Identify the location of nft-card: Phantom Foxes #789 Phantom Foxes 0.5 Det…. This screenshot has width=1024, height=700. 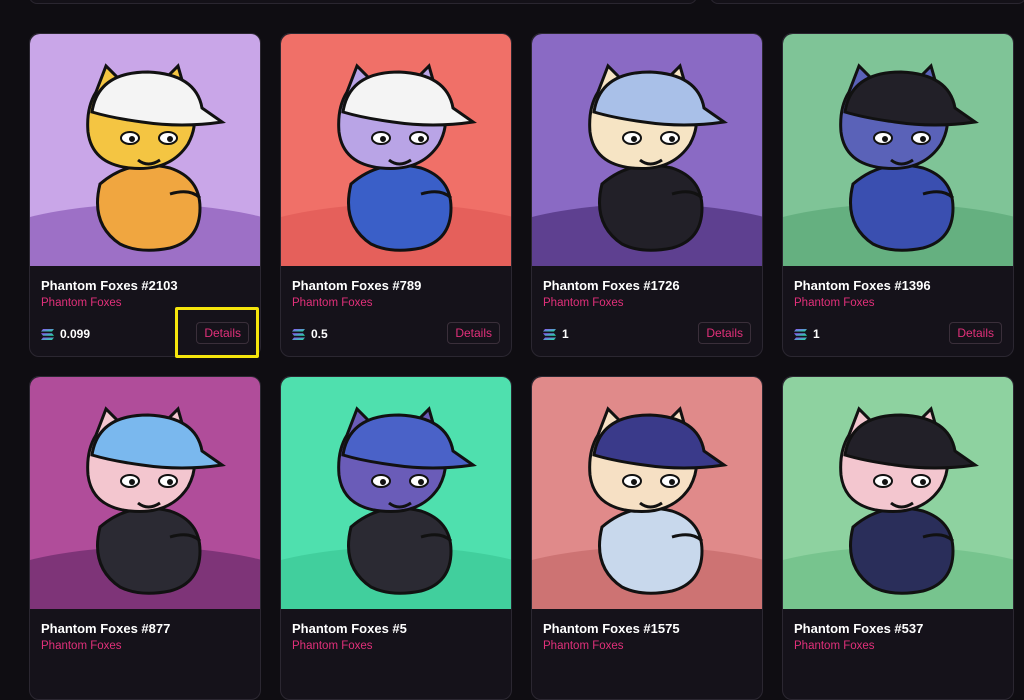
(396, 195).